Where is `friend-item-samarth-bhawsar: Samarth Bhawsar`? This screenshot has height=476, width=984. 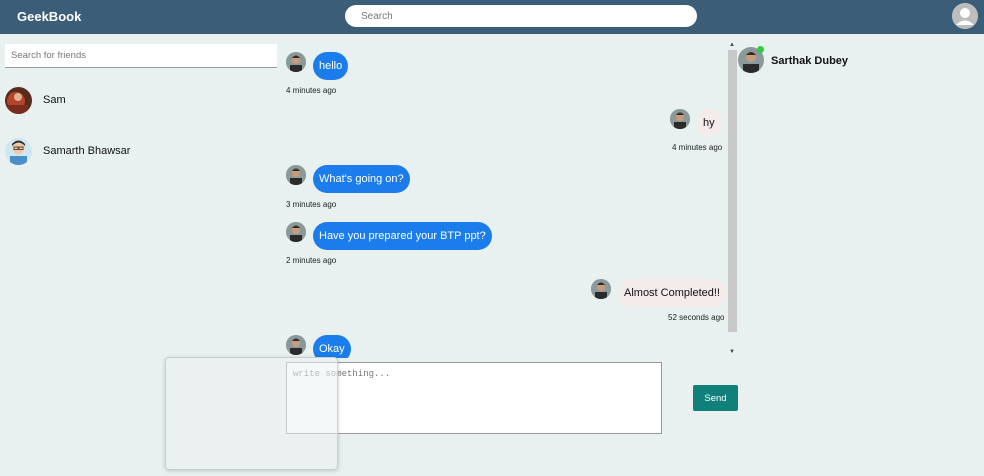
friend-item-samarth-bhawsar: Samarth Bhawsar is located at coordinates (141, 152).